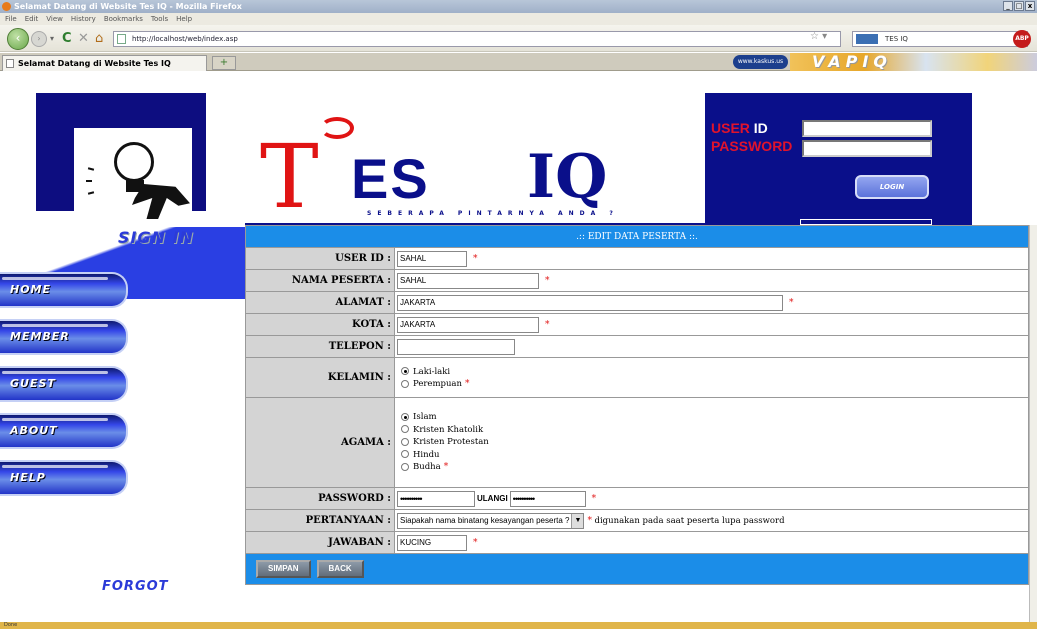  Describe the element at coordinates (892, 187) in the screenshot. I see `login-button: LOGIN` at that location.